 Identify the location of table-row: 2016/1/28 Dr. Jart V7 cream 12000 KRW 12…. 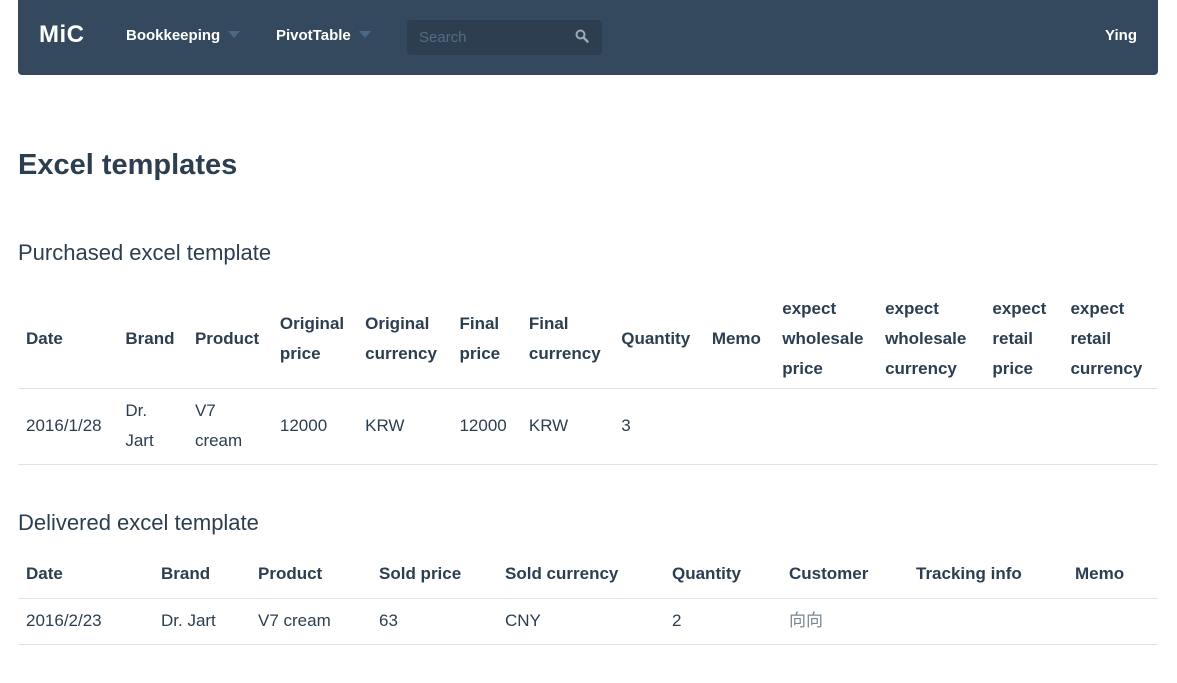
(588, 426).